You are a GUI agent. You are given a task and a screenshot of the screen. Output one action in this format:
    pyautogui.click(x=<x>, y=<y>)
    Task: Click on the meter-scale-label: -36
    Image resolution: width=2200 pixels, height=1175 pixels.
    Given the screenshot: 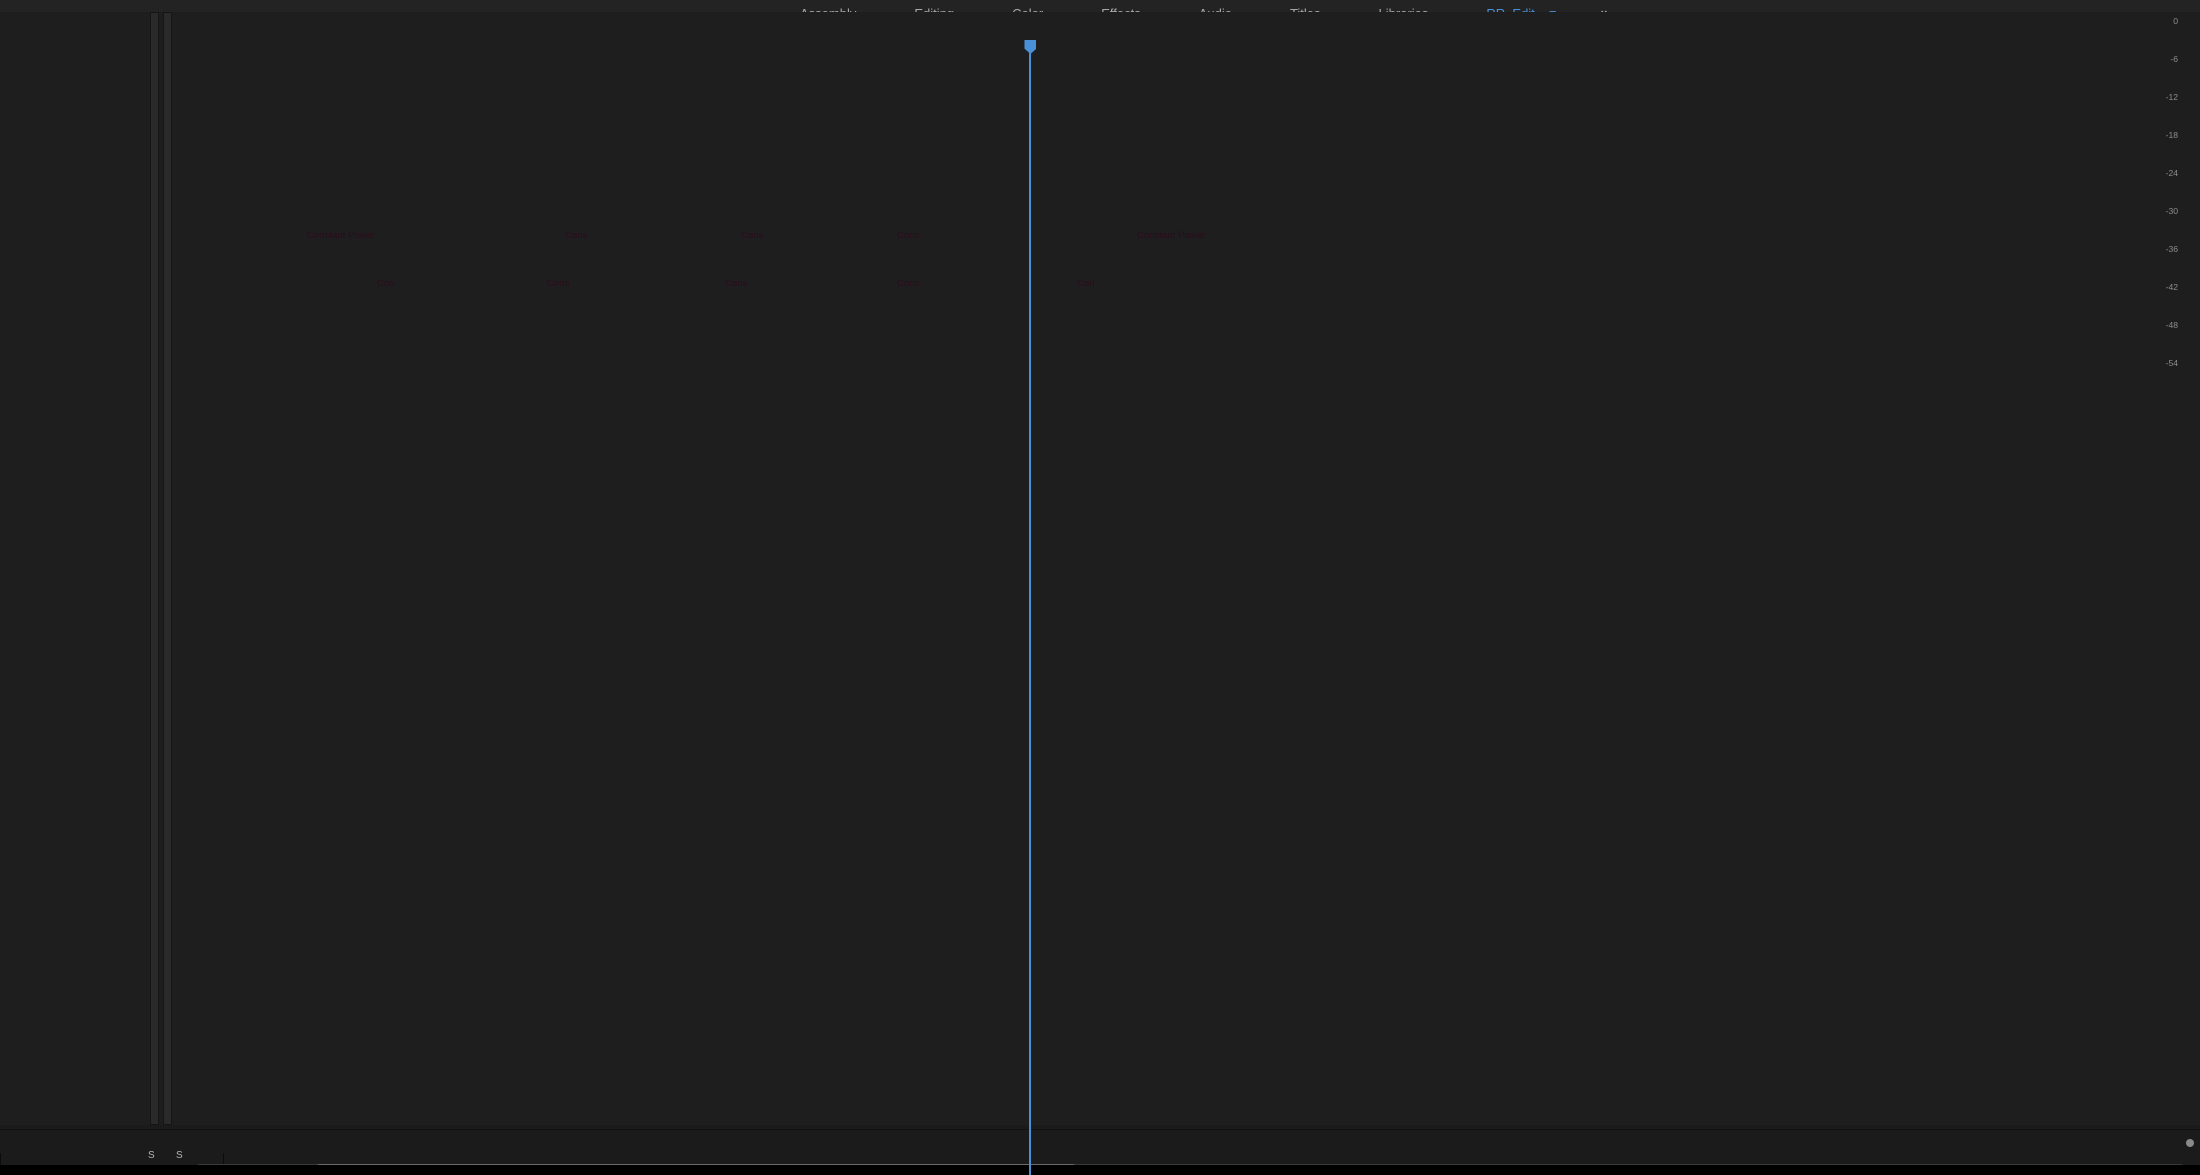 What is the action you would take?
    pyautogui.click(x=2171, y=249)
    